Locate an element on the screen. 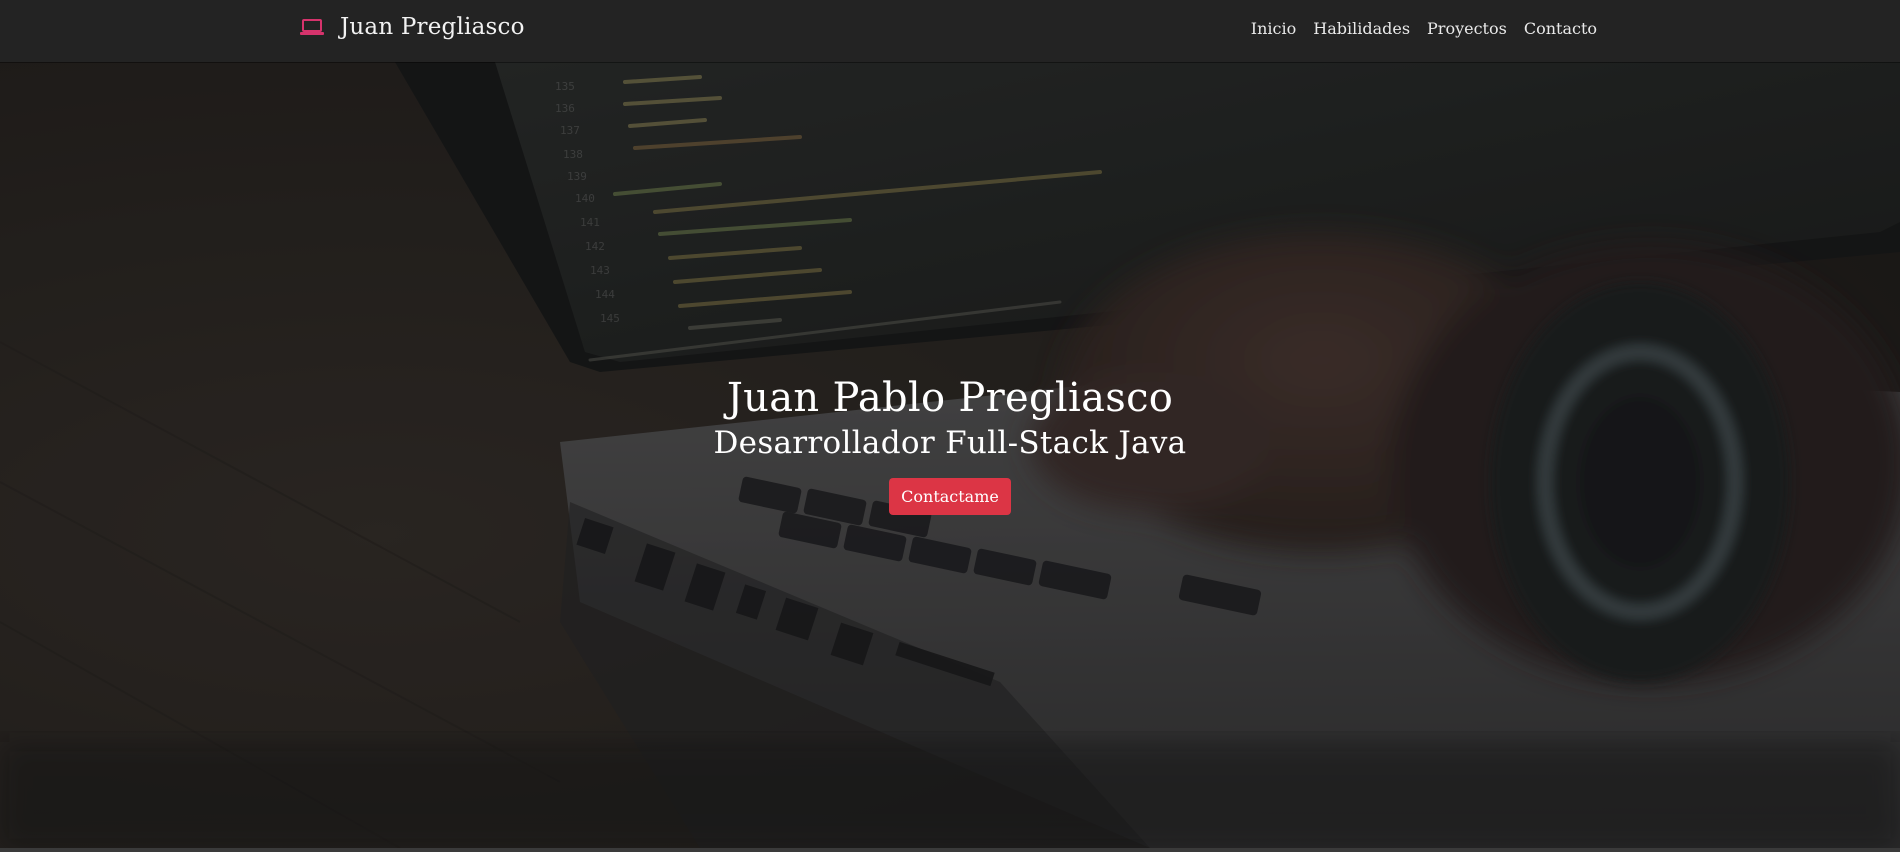  hero-title: Juan Pablo Pregliasco is located at coordinates (950, 398).